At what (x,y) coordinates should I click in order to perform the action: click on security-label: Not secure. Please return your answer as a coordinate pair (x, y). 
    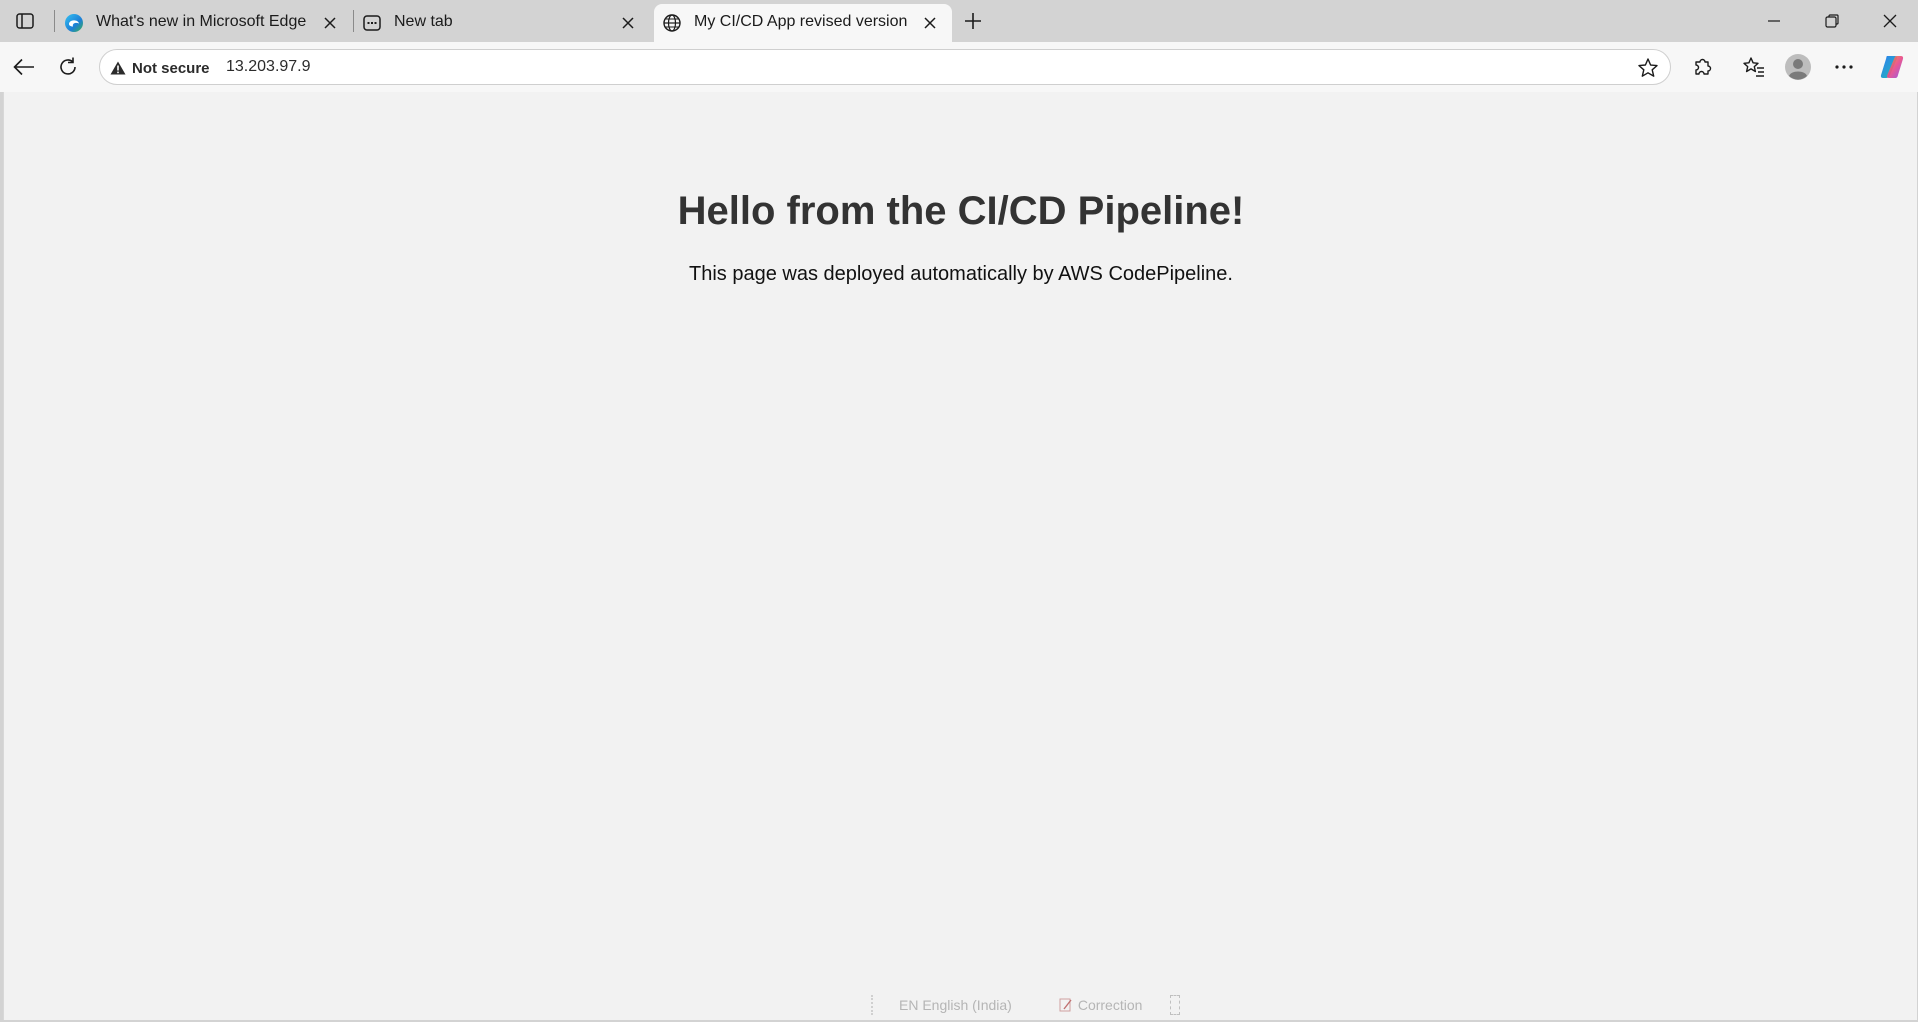
    Looking at the image, I should click on (171, 68).